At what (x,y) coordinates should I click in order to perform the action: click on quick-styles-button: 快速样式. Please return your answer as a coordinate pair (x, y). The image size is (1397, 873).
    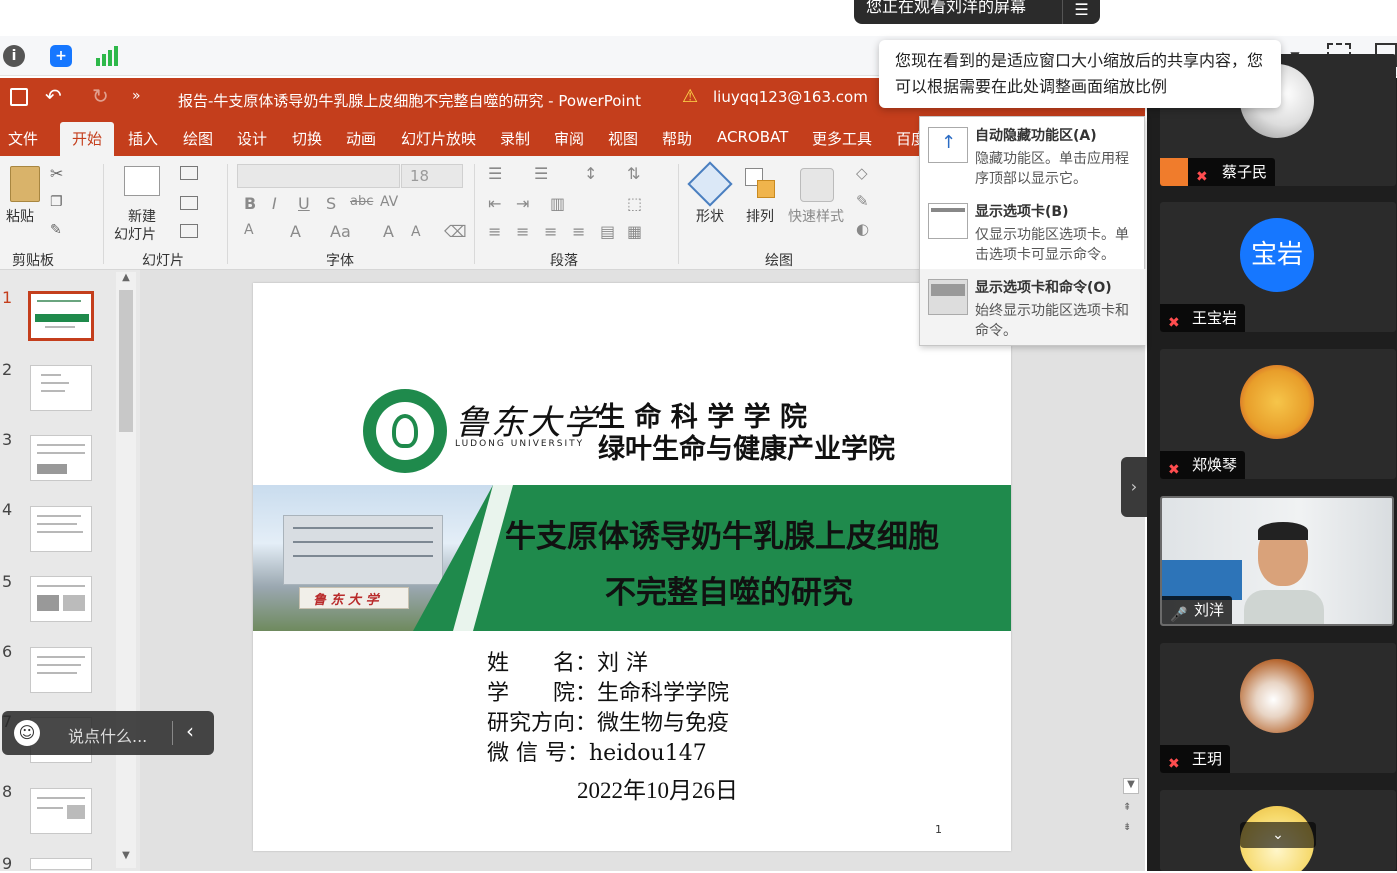
    Looking at the image, I should click on (816, 216).